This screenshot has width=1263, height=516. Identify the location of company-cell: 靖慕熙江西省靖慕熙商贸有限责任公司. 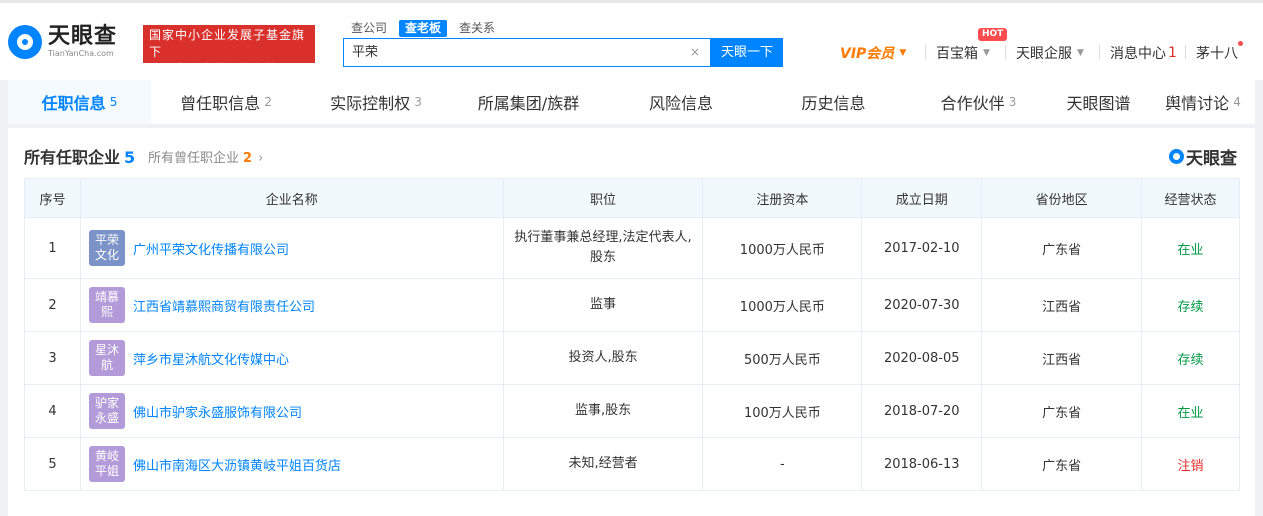
(291, 305).